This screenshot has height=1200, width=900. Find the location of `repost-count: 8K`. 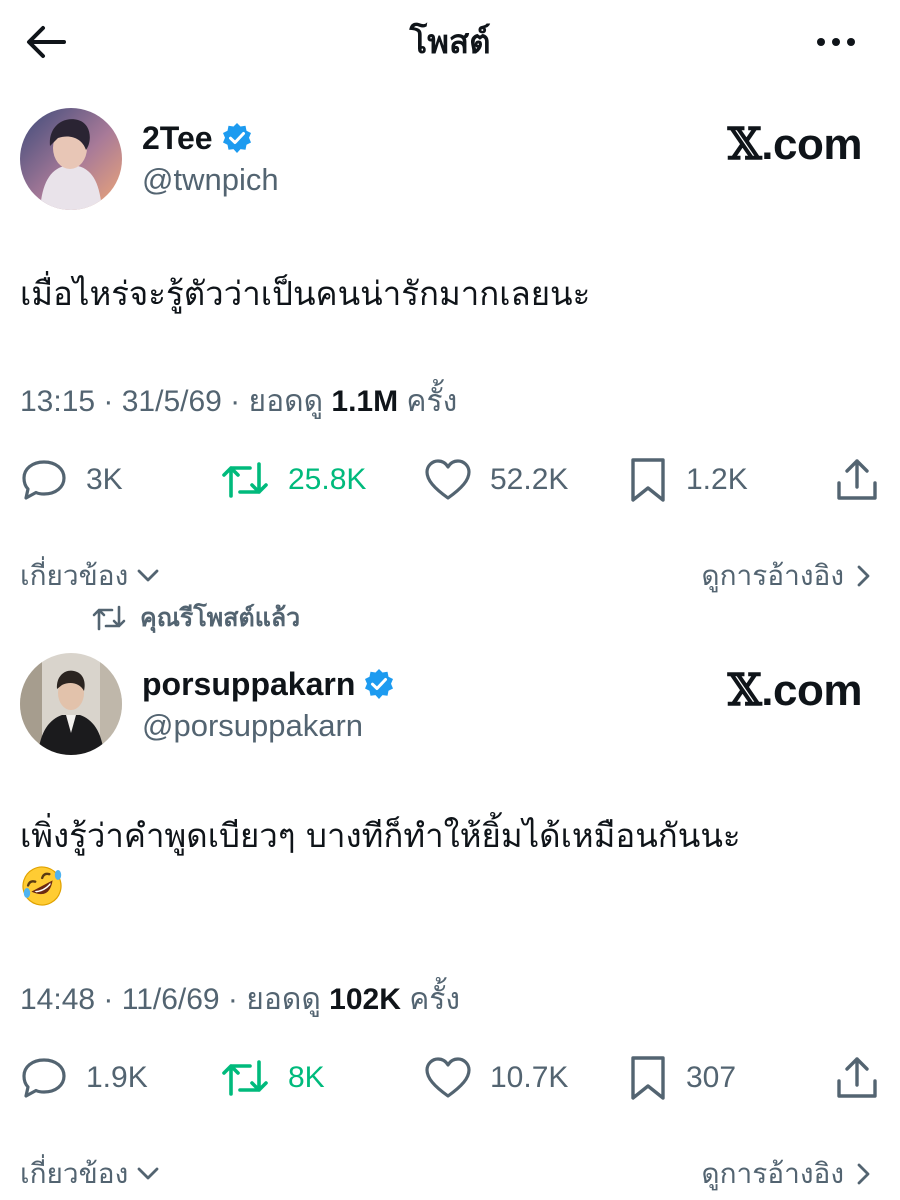

repost-count: 8K is located at coordinates (306, 1077).